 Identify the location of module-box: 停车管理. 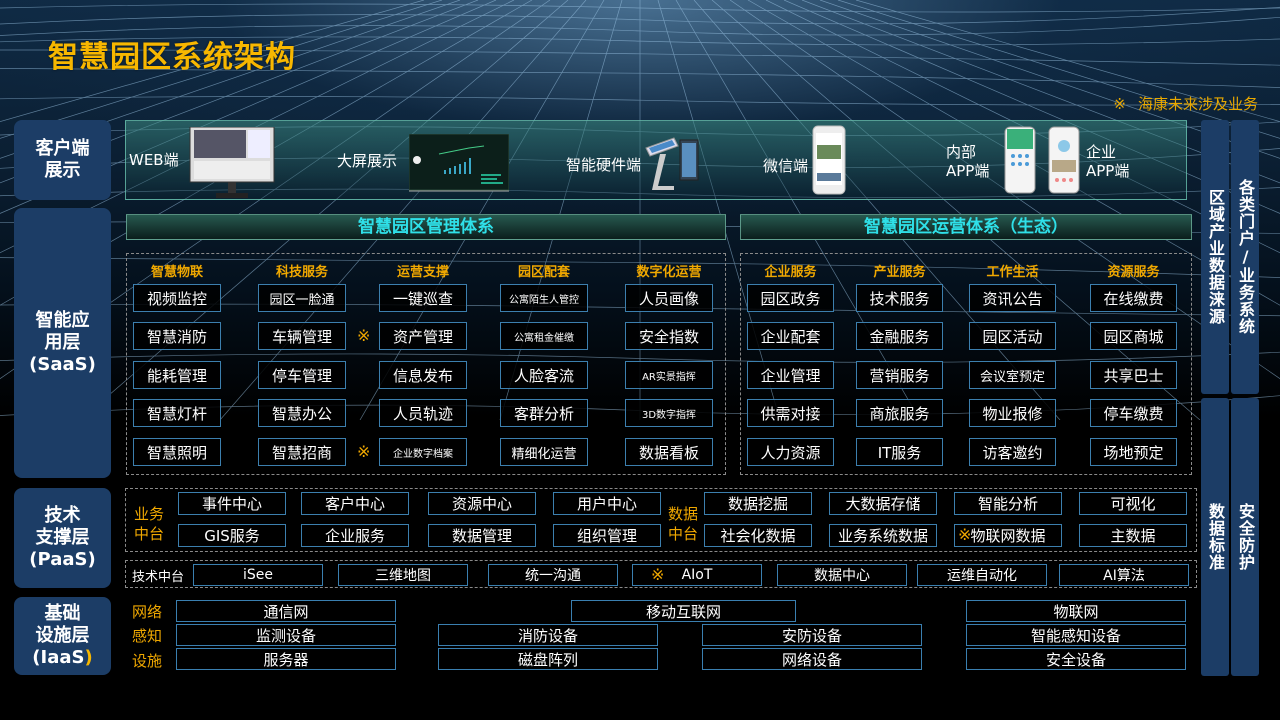
(302, 375).